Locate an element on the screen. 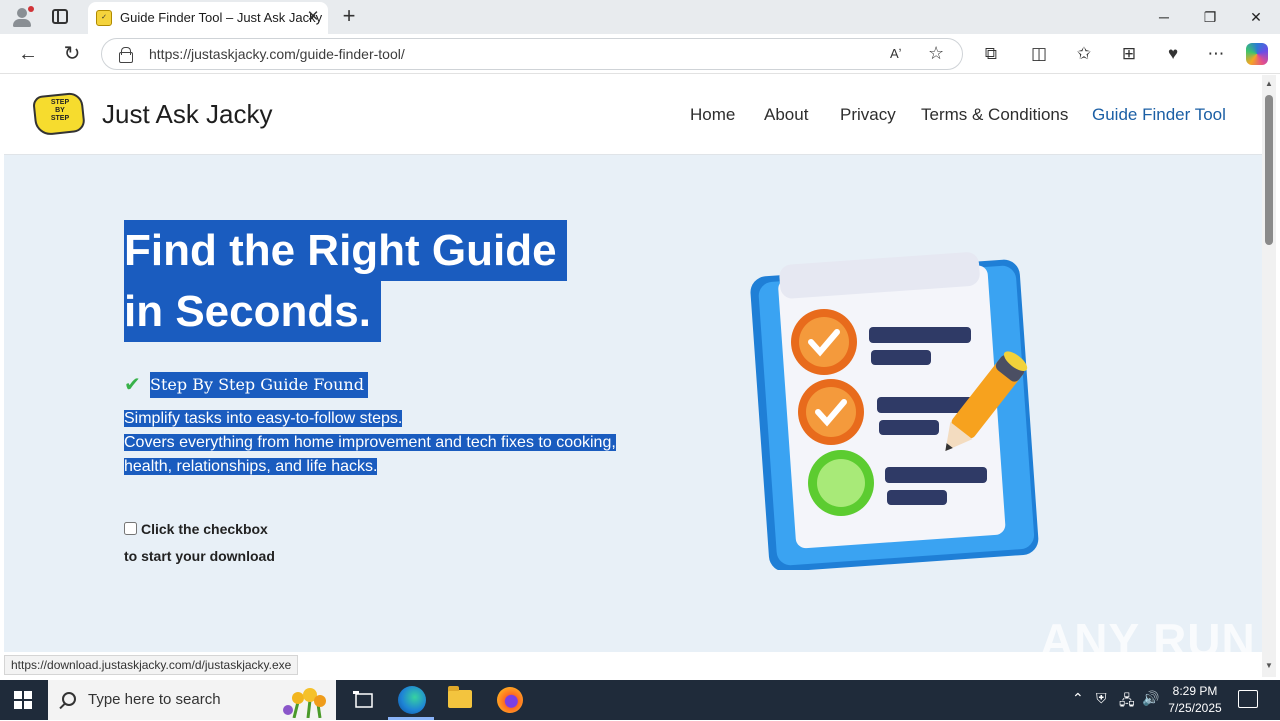  guide-found-label: Step By Step Guide Found is located at coordinates (259, 385).